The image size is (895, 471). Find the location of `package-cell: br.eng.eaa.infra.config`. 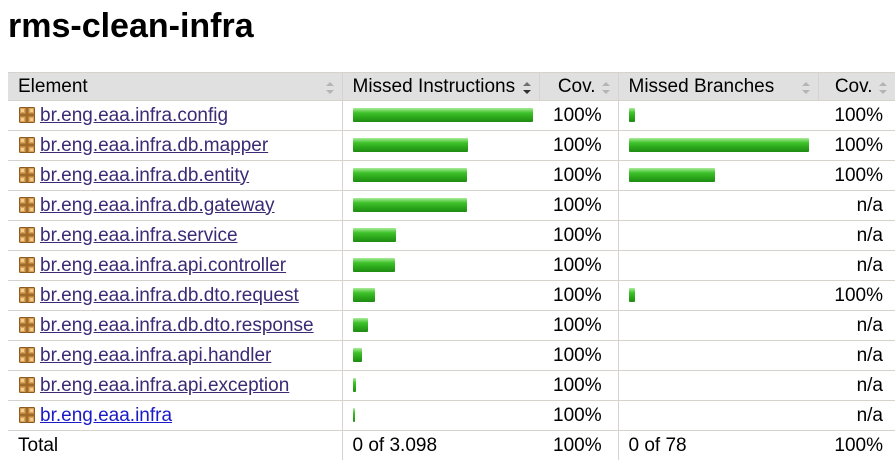

package-cell: br.eng.eaa.infra.config is located at coordinates (175, 115).